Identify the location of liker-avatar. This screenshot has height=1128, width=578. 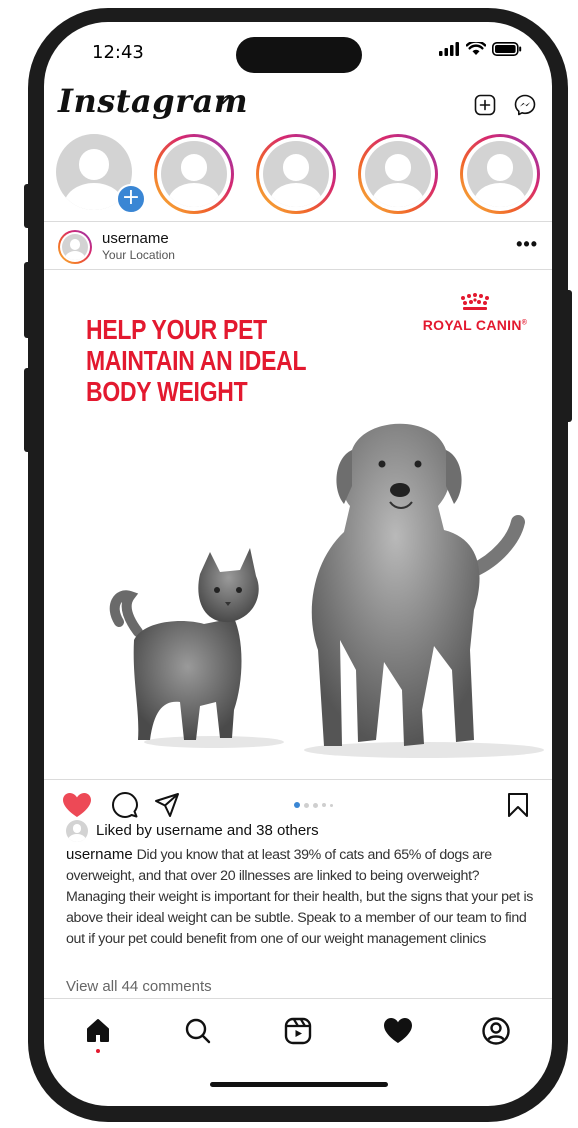
(77, 831).